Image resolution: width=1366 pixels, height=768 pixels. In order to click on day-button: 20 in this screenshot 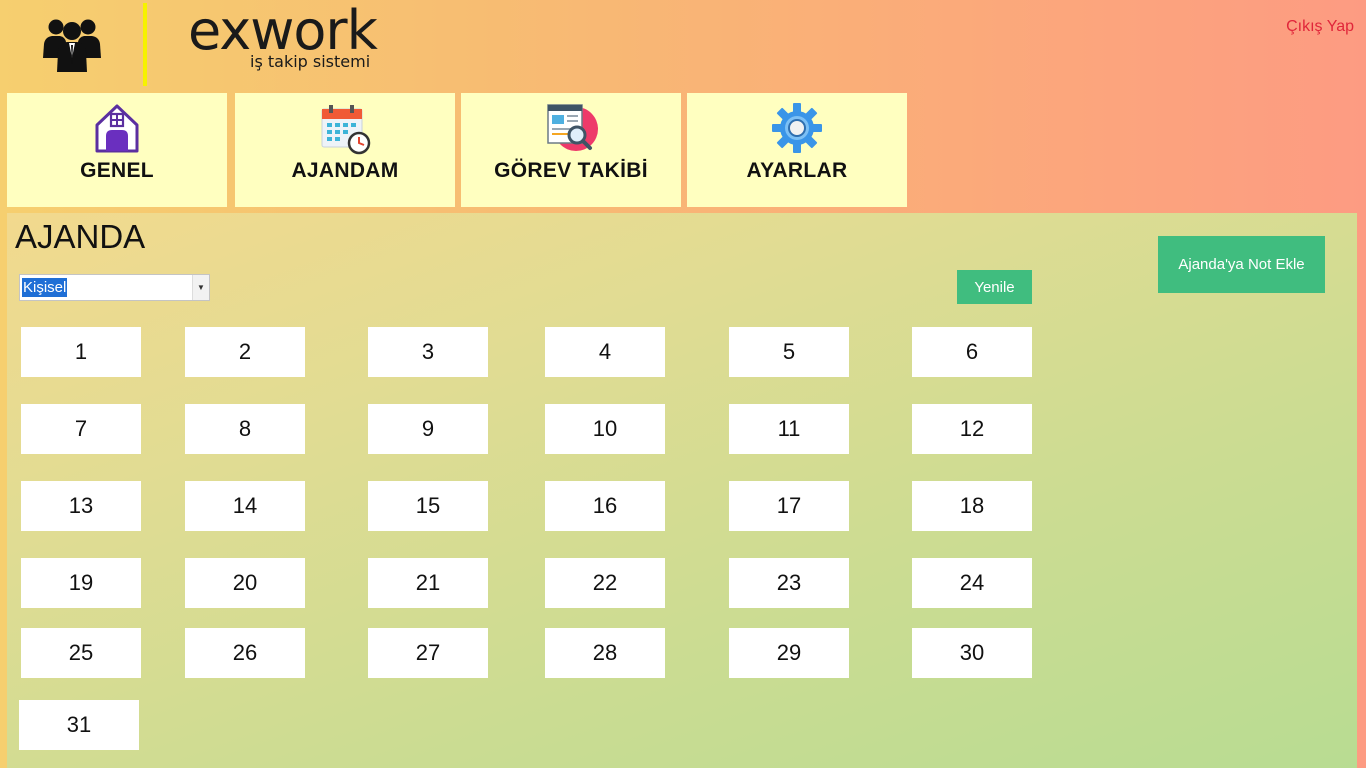, I will do `click(245, 583)`.